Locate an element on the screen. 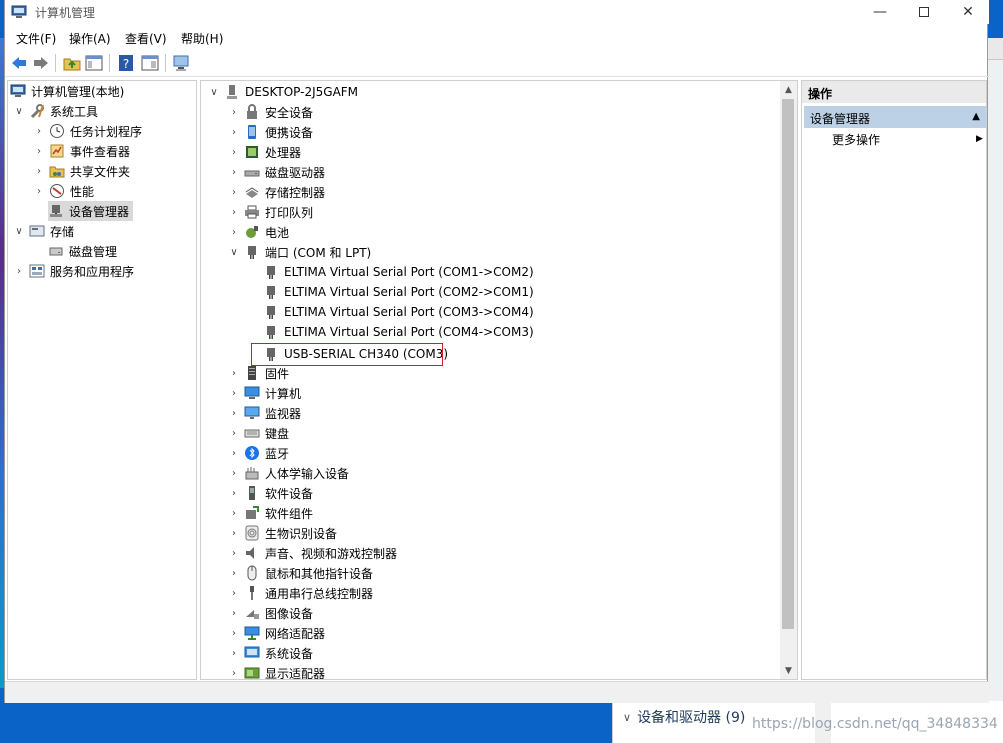  minimize-button: — is located at coordinates (880, 12).